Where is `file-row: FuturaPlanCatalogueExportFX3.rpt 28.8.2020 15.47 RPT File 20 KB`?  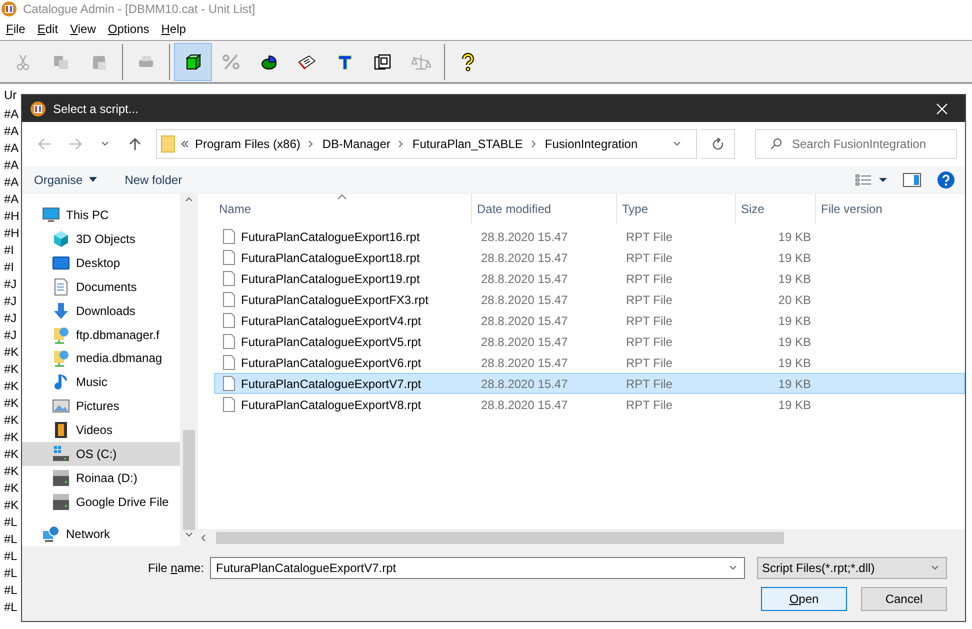
file-row: FuturaPlanCatalogueExportFX3.rpt 28.8.2020 15.47 RPT File 20 KB is located at coordinates (589, 299).